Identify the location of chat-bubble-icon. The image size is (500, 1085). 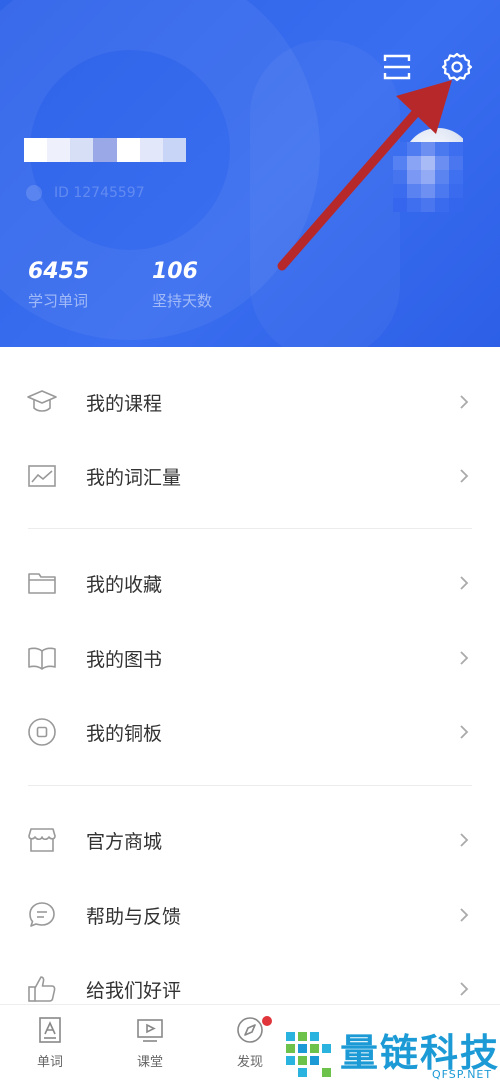
(42, 914).